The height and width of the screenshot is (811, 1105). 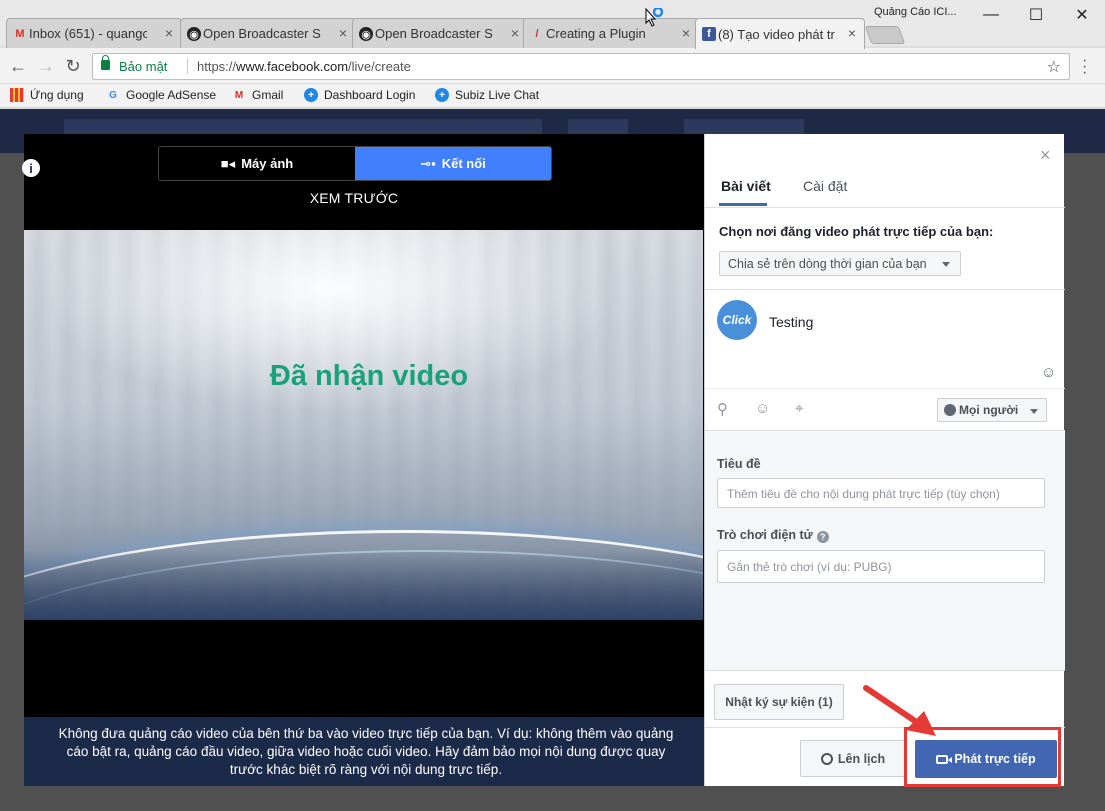 I want to click on reload-icon: ↻, so click(x=73, y=66).